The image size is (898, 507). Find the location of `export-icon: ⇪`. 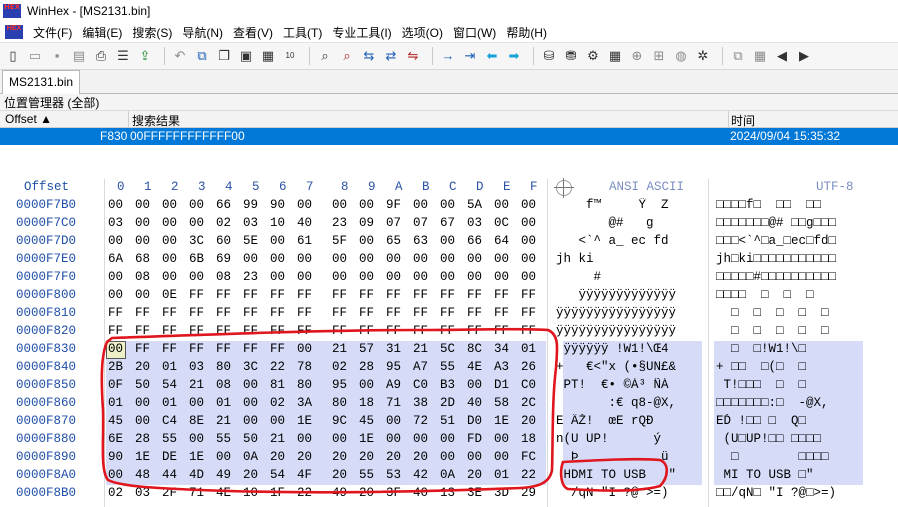

export-icon: ⇪ is located at coordinates (145, 56).